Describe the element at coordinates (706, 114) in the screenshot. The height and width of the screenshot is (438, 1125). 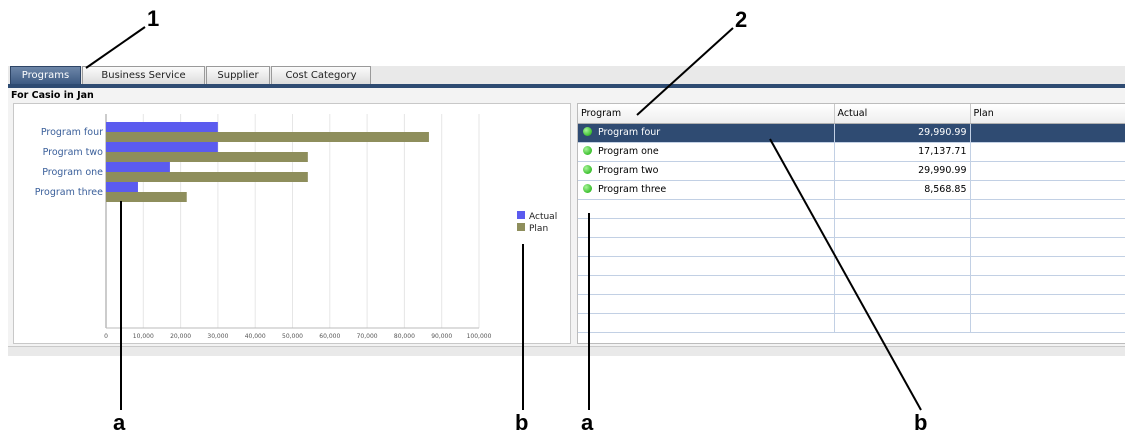
I see `column-header-program: Program` at that location.